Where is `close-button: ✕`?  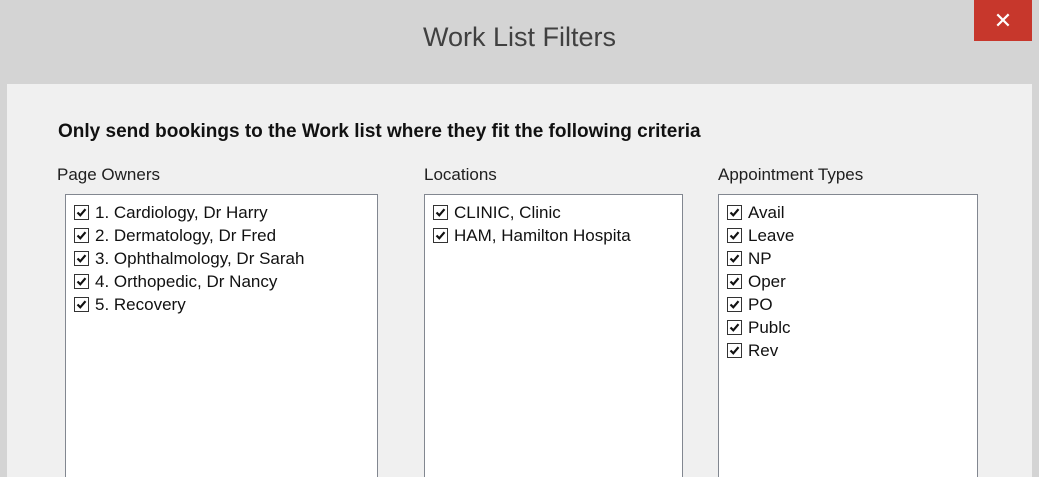 close-button: ✕ is located at coordinates (1003, 20).